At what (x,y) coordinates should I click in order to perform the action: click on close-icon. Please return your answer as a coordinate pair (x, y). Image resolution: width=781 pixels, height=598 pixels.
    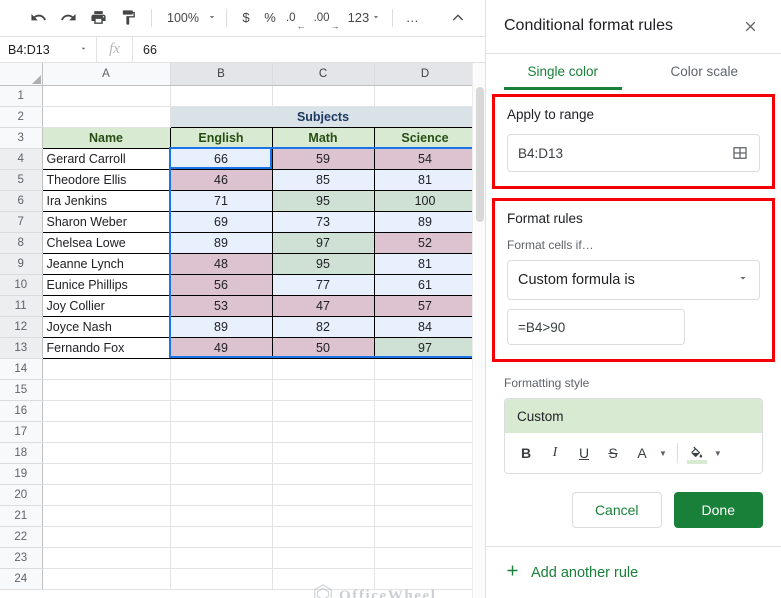
    Looking at the image, I should click on (750, 26).